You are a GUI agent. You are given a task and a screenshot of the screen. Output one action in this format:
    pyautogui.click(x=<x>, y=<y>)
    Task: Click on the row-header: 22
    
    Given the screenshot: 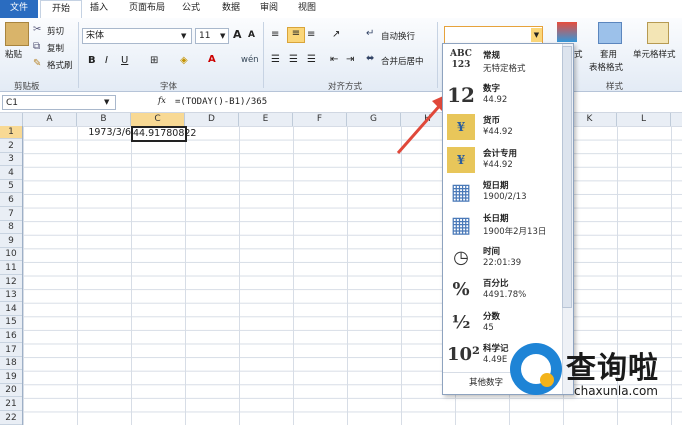 What is the action you would take?
    pyautogui.click(x=11, y=418)
    